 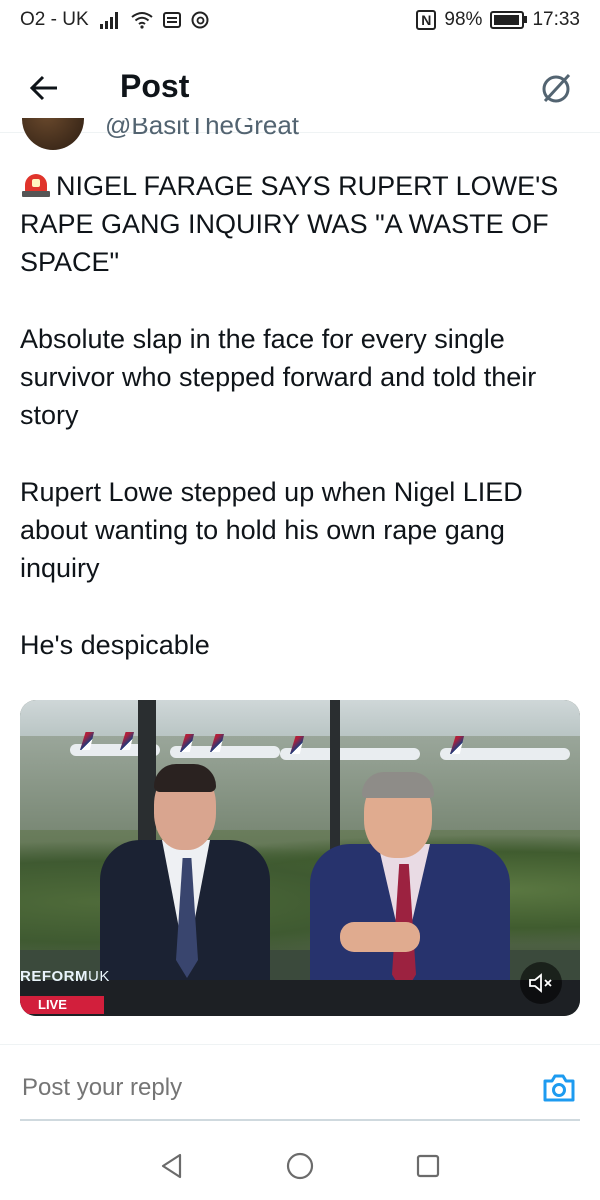 I want to click on page-title: Post, so click(x=155, y=86).